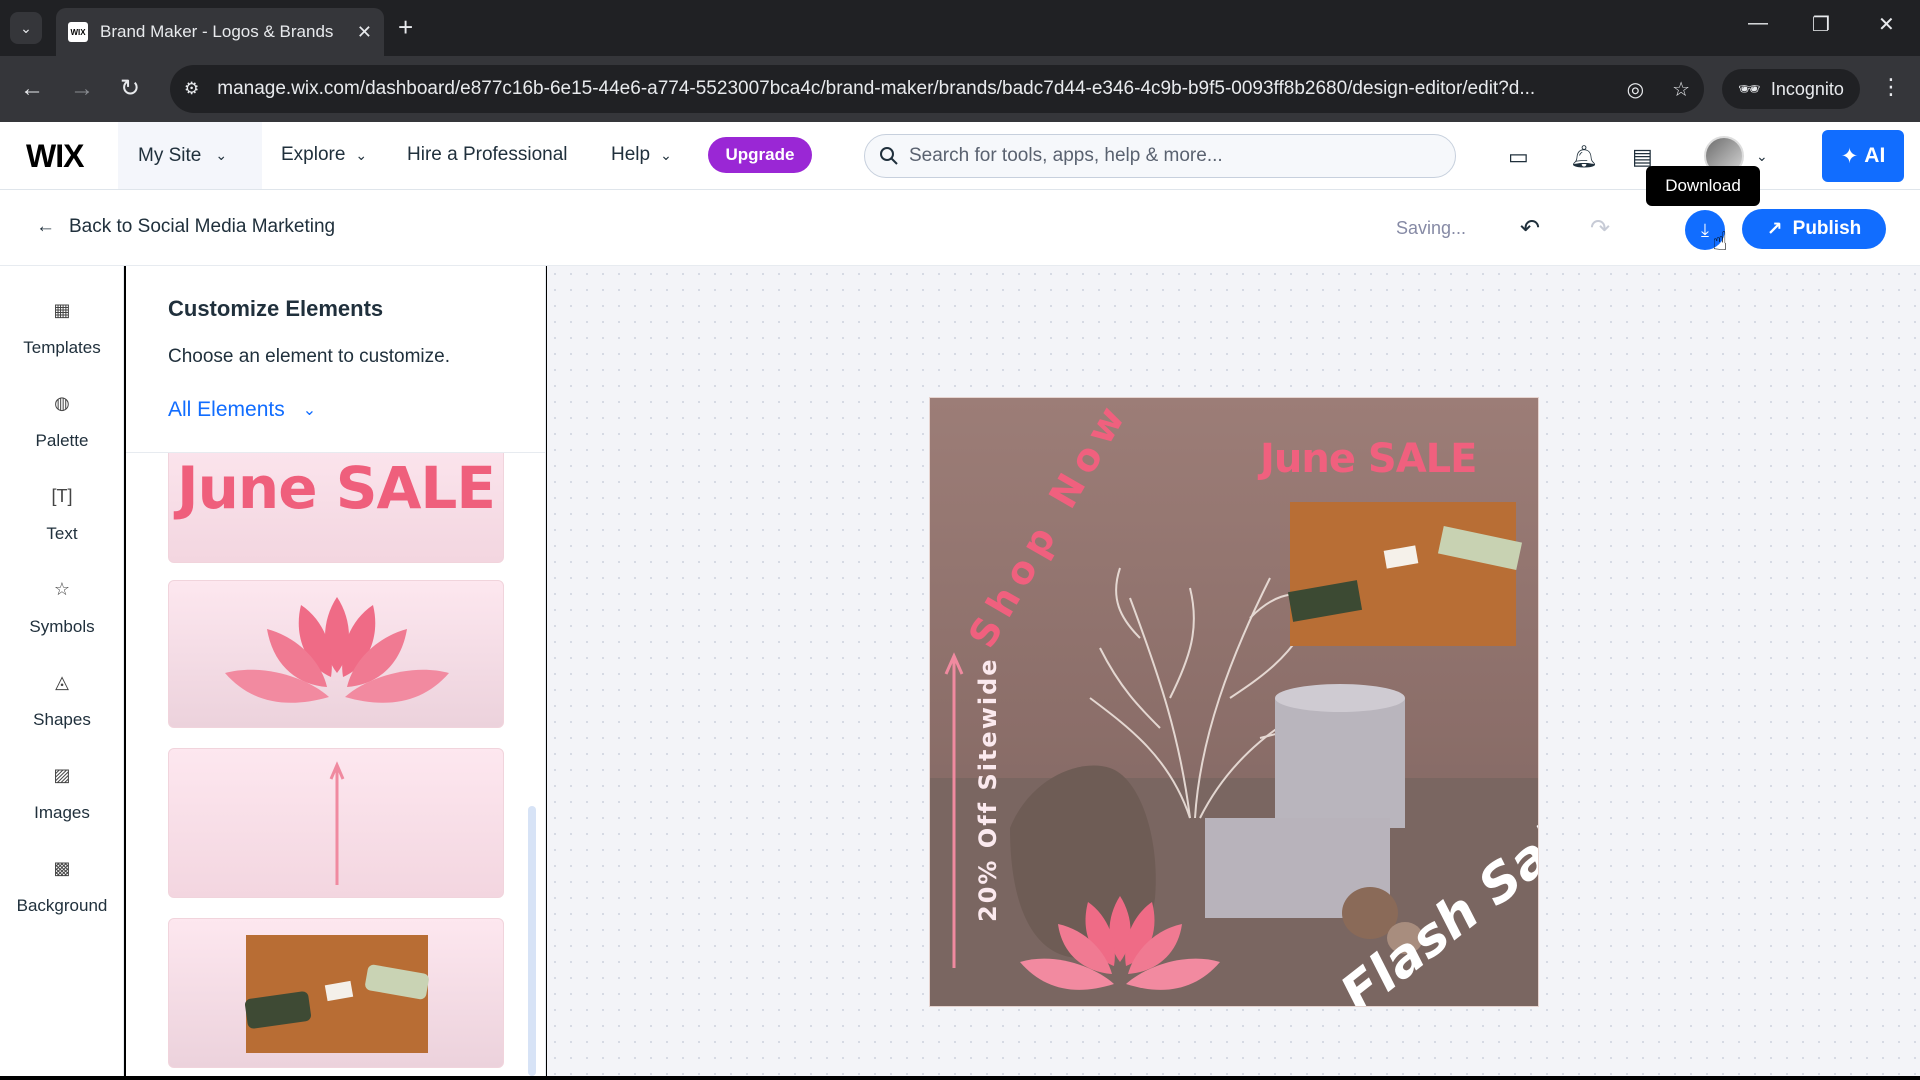 This screenshot has width=1920, height=1080. What do you see at coordinates (1340, 698) in the screenshot?
I see `cylinder-top` at bounding box center [1340, 698].